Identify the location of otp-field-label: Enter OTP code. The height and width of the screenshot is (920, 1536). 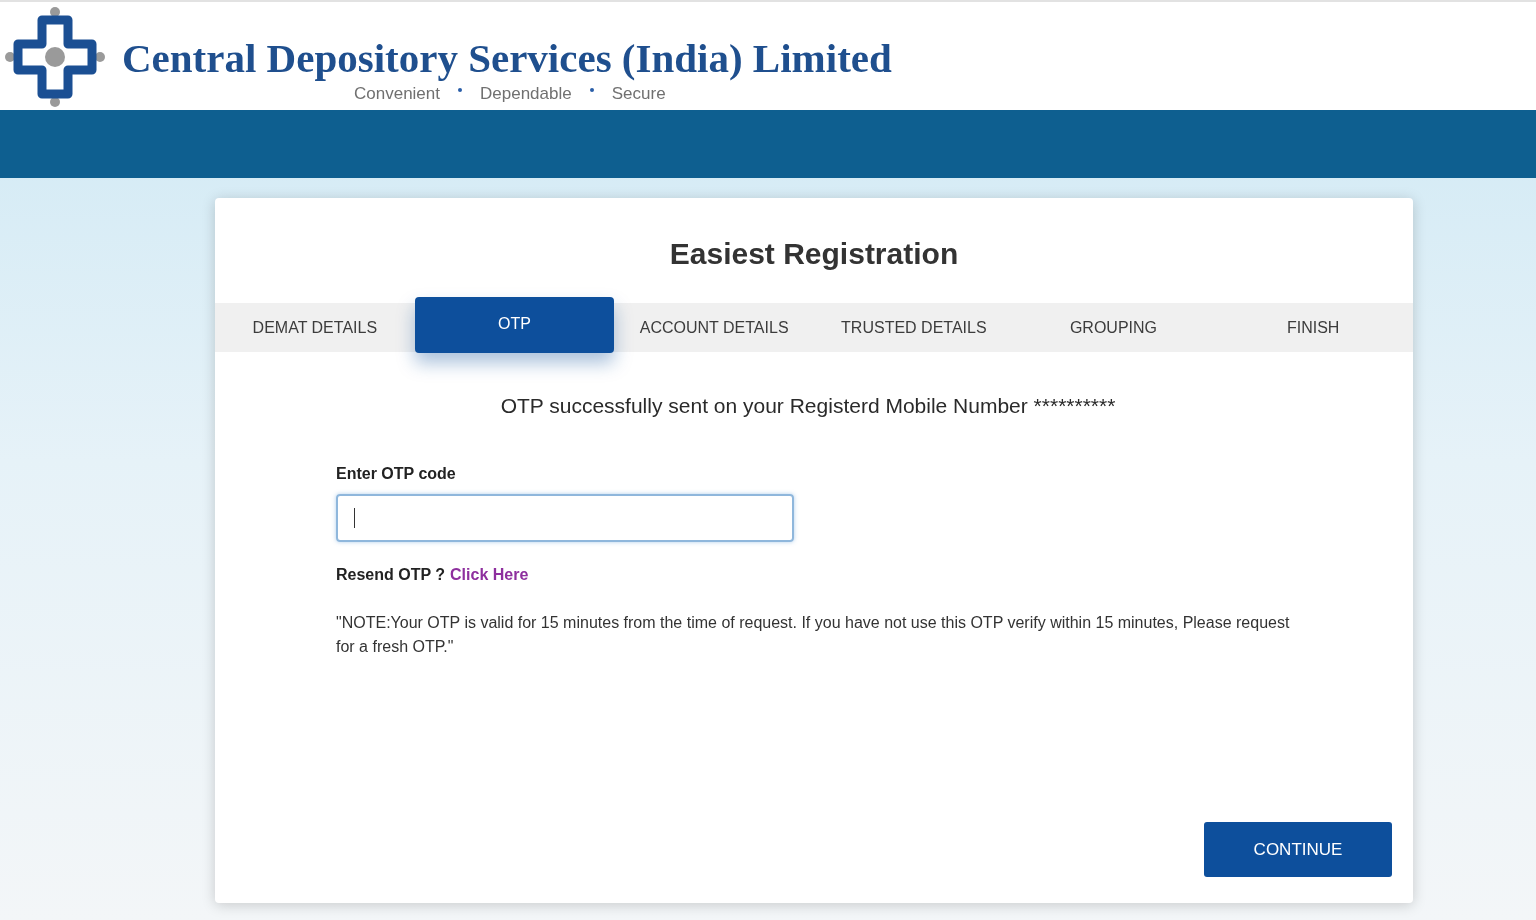
(396, 474).